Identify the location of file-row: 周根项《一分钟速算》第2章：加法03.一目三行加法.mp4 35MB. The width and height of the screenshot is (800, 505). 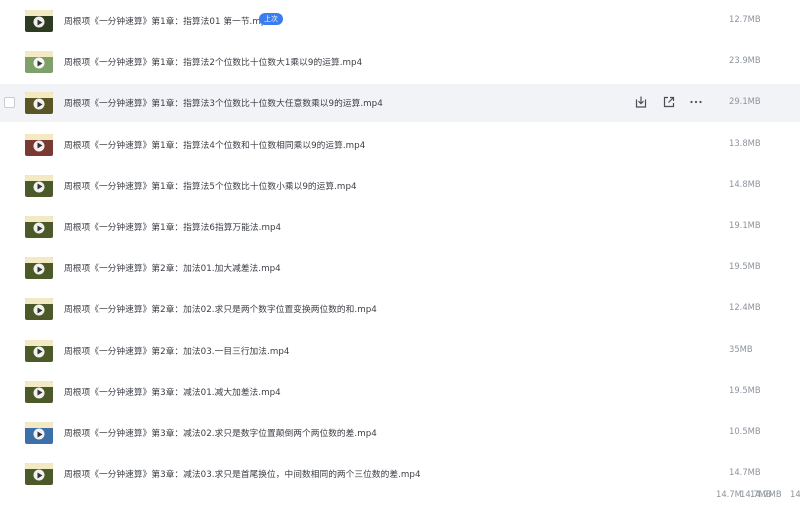
(400, 351).